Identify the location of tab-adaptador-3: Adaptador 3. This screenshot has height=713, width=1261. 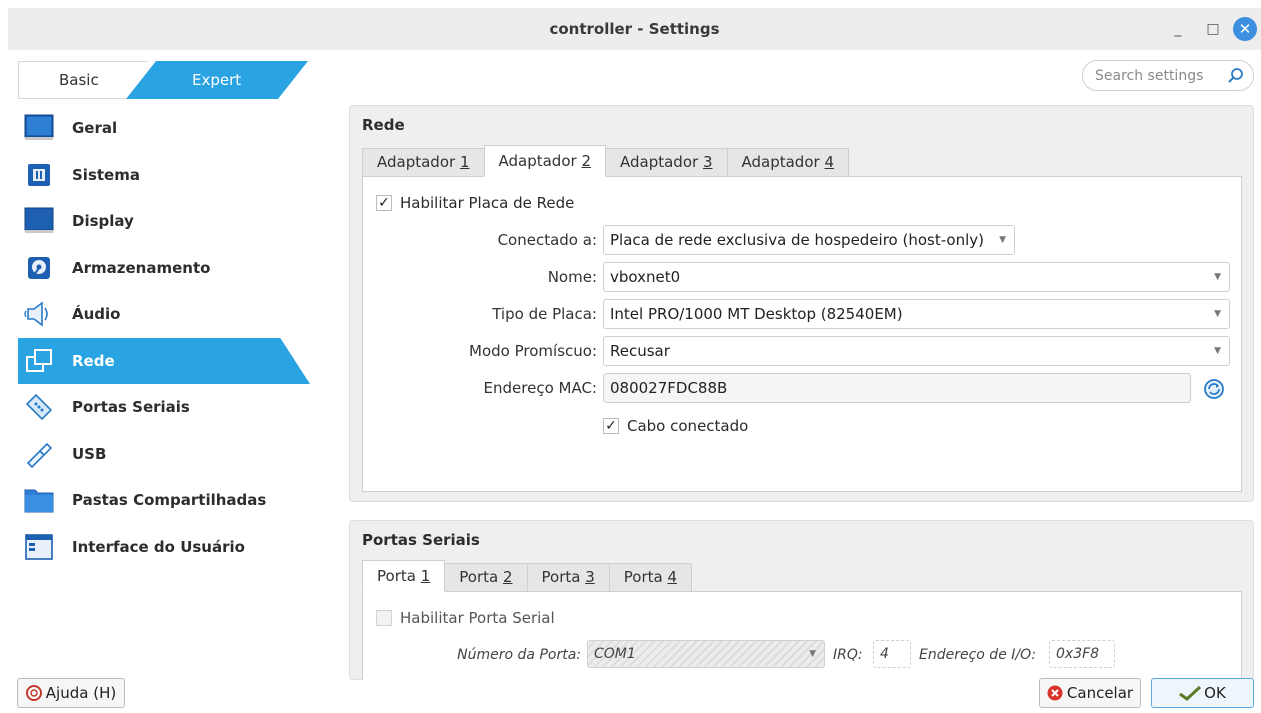
(666, 162).